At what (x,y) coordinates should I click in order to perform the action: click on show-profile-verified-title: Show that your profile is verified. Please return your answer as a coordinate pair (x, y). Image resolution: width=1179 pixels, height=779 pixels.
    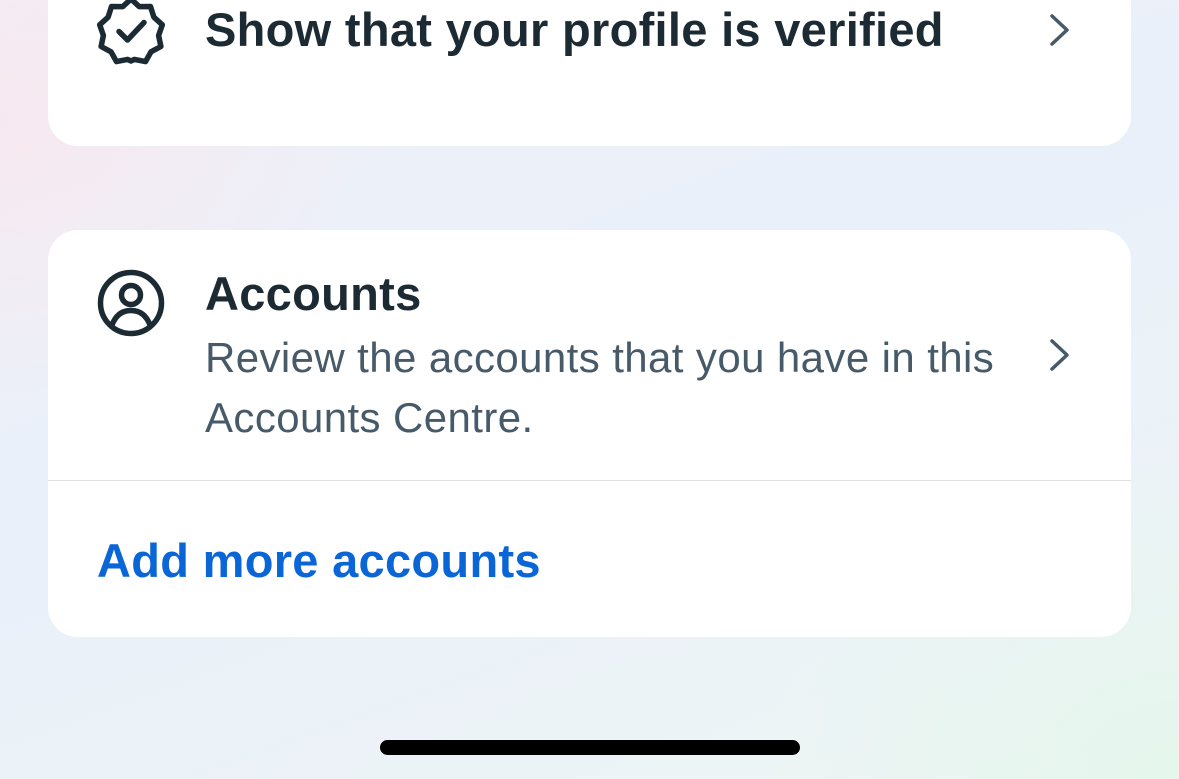
    Looking at the image, I should click on (574, 29).